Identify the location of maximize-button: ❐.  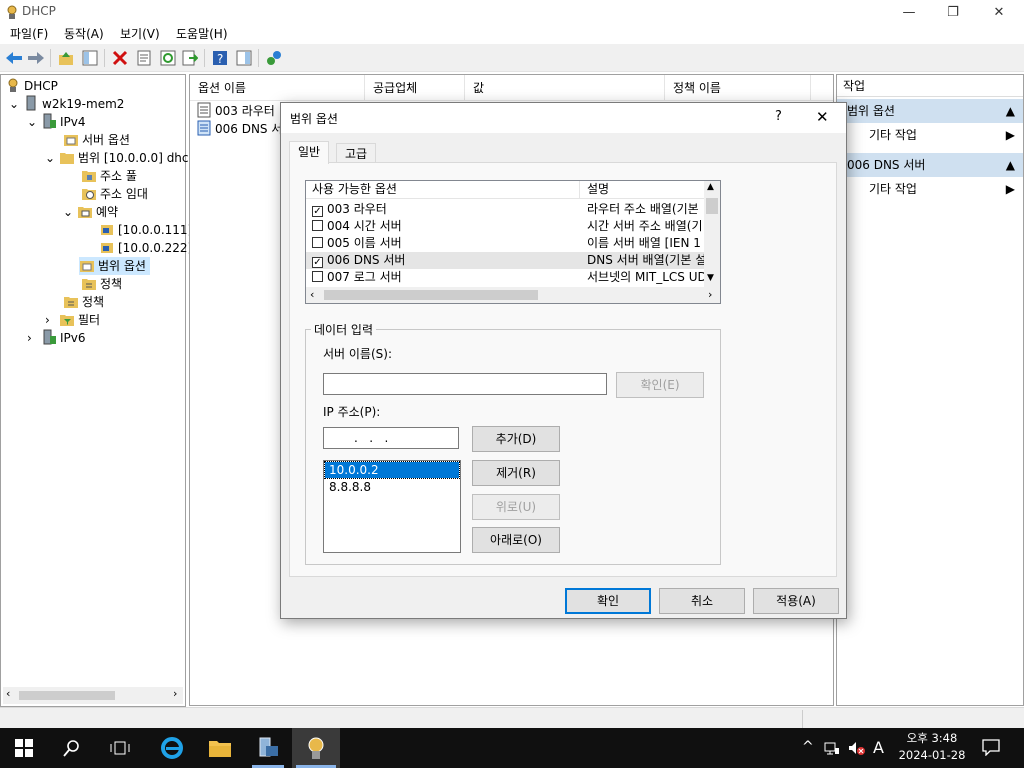
(953, 12).